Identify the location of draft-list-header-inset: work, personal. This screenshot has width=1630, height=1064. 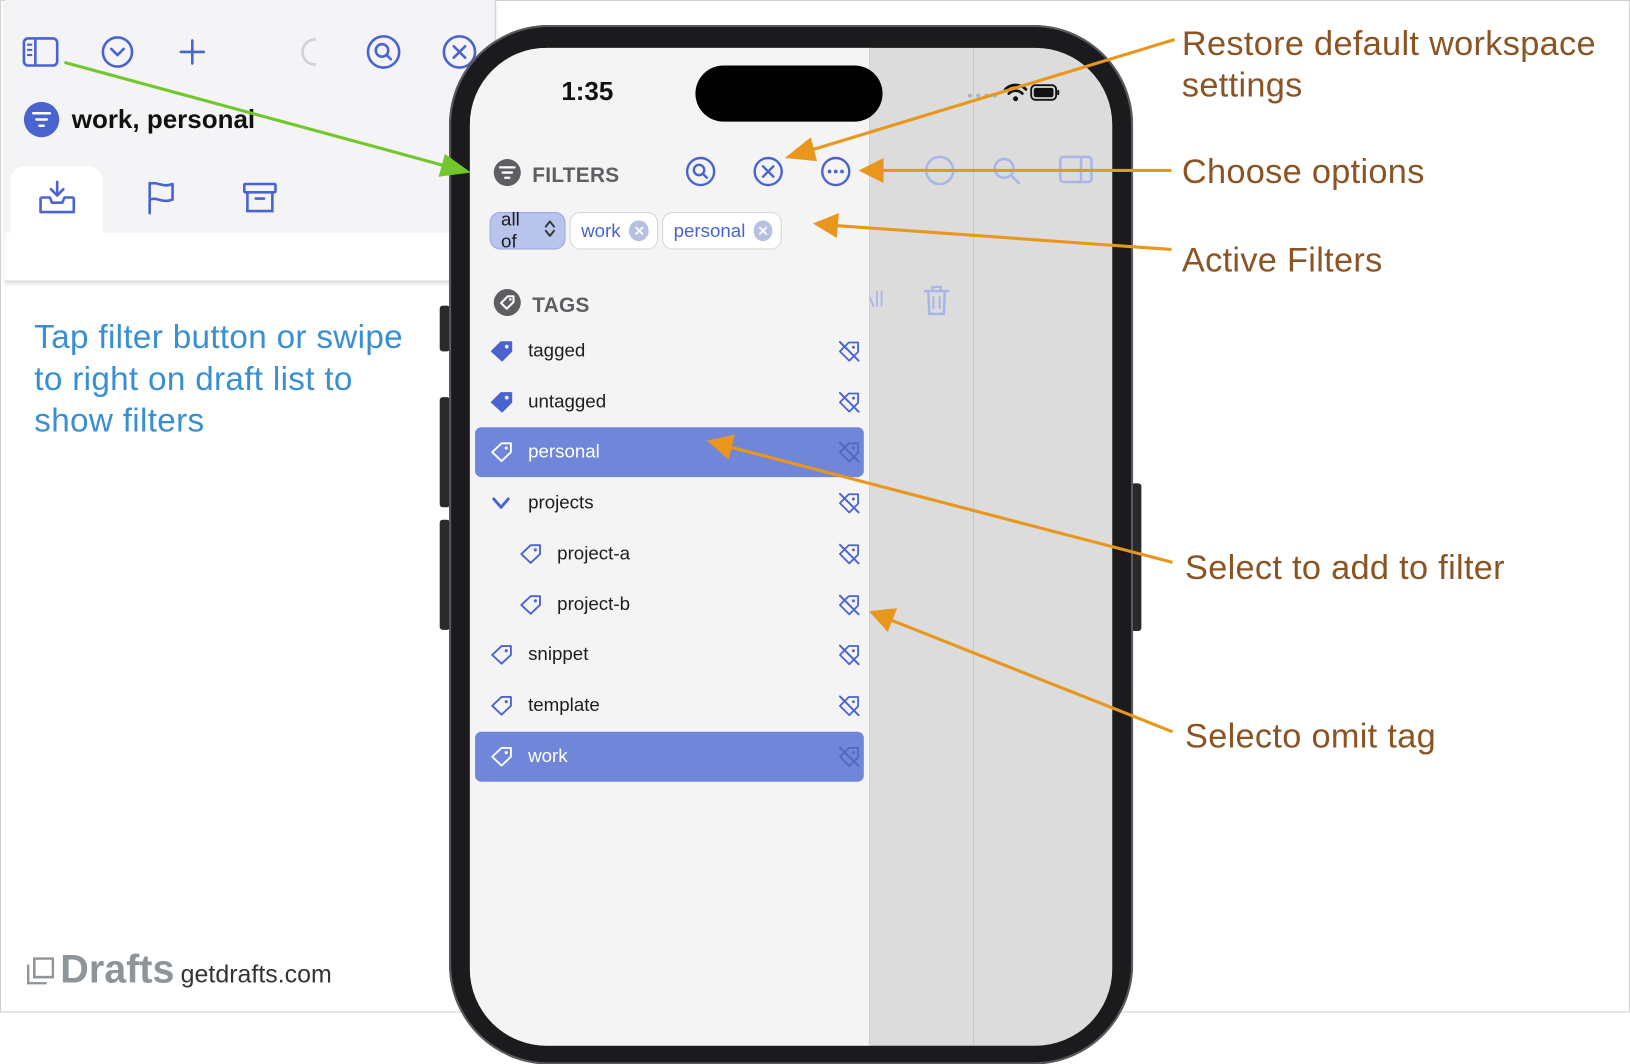
(250, 141).